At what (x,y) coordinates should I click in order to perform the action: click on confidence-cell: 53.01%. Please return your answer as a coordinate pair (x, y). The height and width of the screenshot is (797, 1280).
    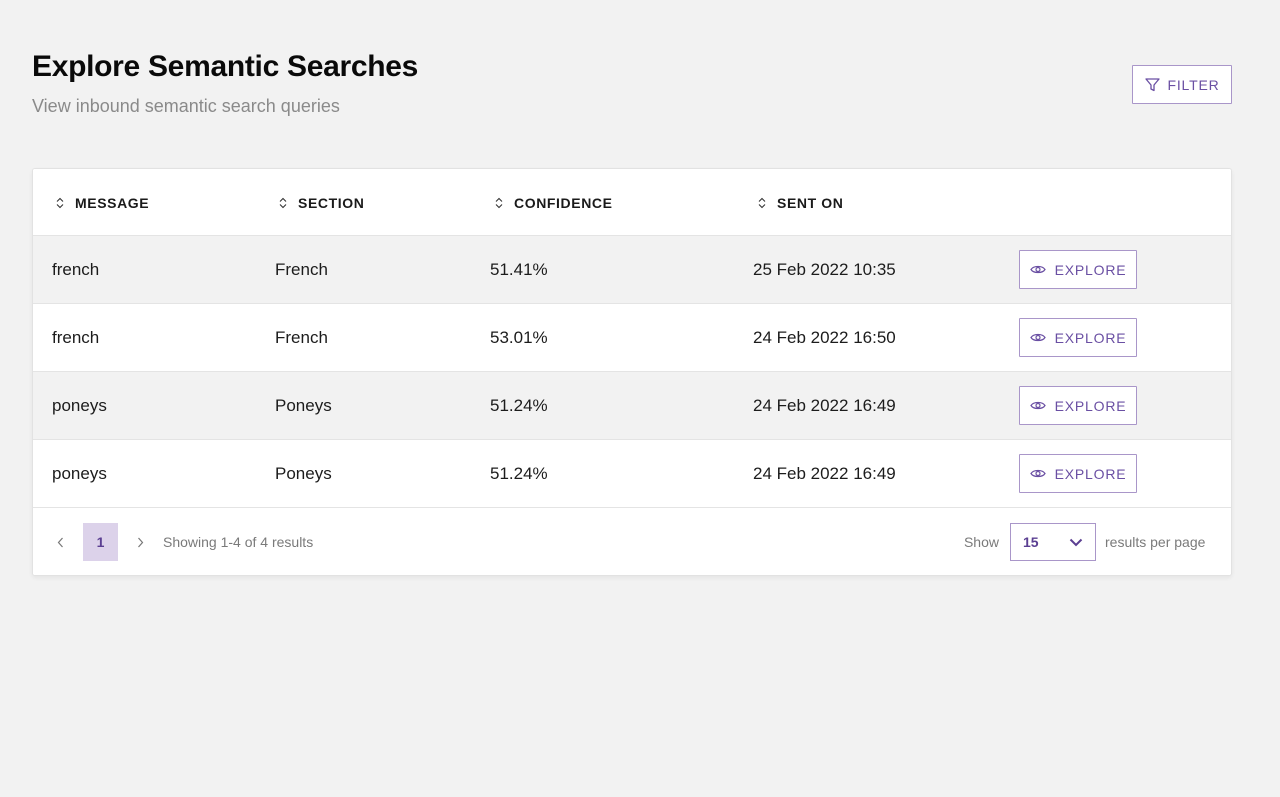
    Looking at the image, I should click on (519, 337).